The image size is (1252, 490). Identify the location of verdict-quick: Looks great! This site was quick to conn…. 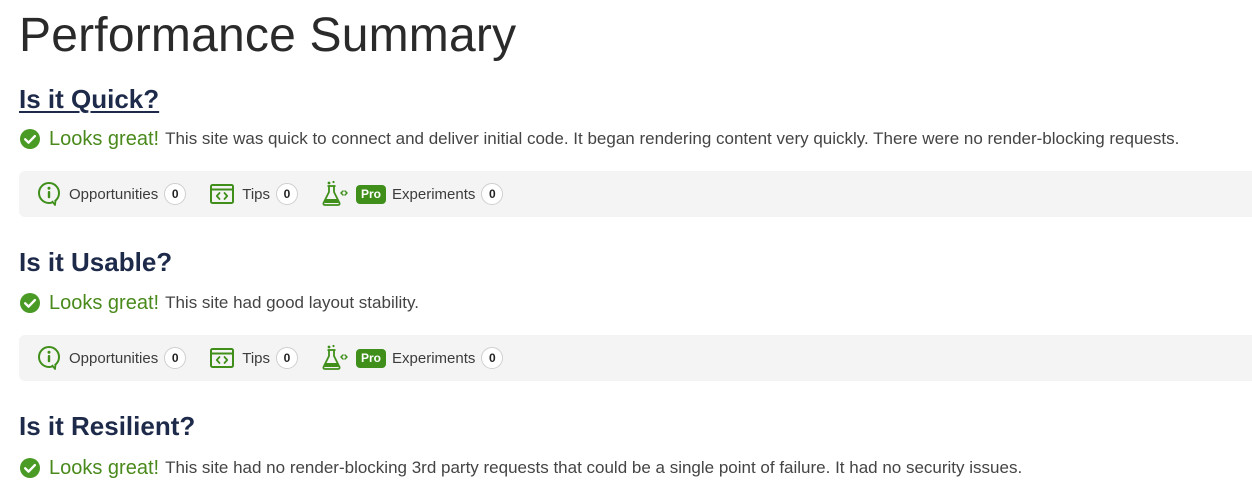
(599, 139).